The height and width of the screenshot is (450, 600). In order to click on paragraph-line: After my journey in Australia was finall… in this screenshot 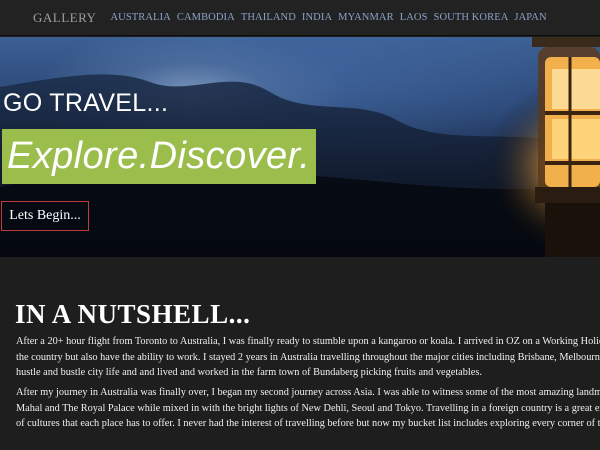, I will do `click(308, 392)`.